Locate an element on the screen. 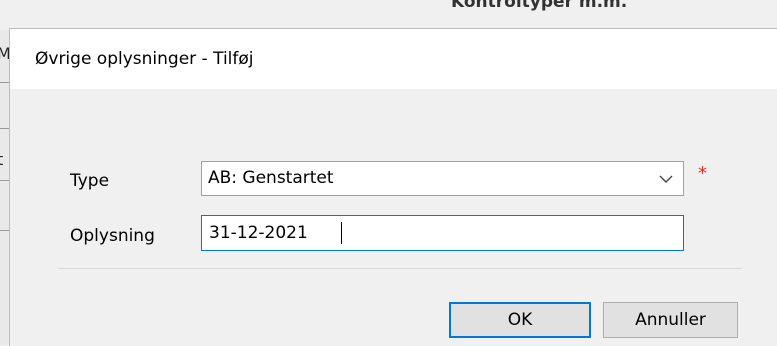 Image resolution: width=777 pixels, height=346 pixels. type-dropdown-value: AB: Genstartet is located at coordinates (271, 178).